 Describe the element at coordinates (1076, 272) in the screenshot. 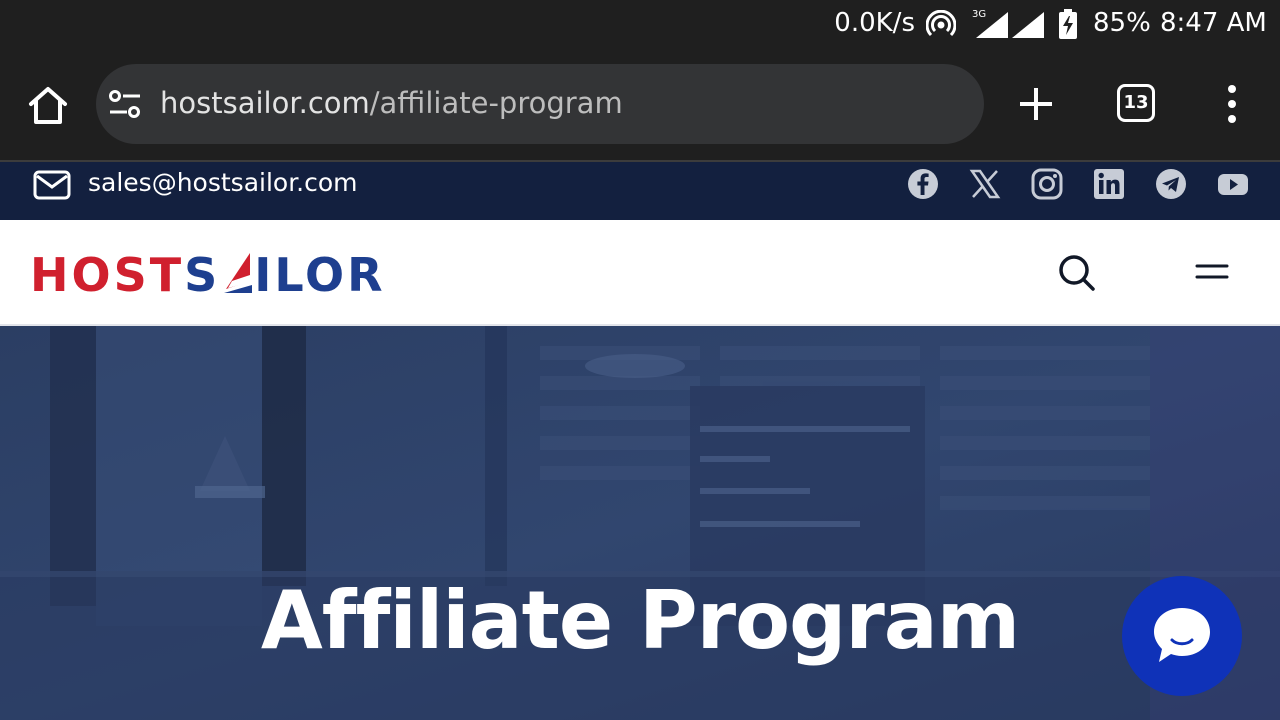

I see `search-icon` at that location.